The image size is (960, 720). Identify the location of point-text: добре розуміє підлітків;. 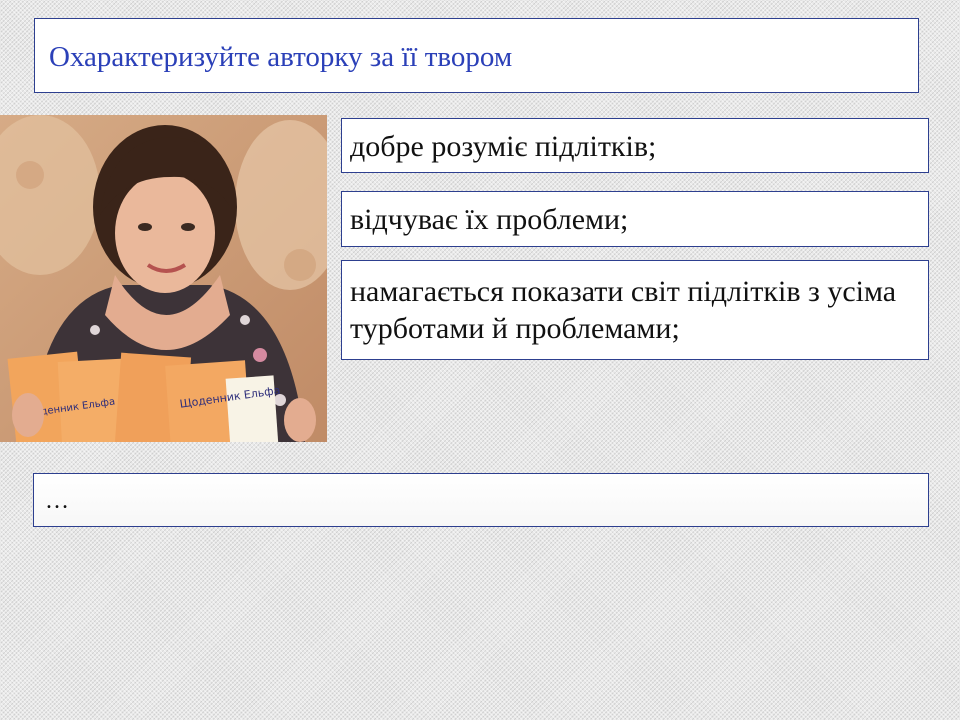
(503, 146).